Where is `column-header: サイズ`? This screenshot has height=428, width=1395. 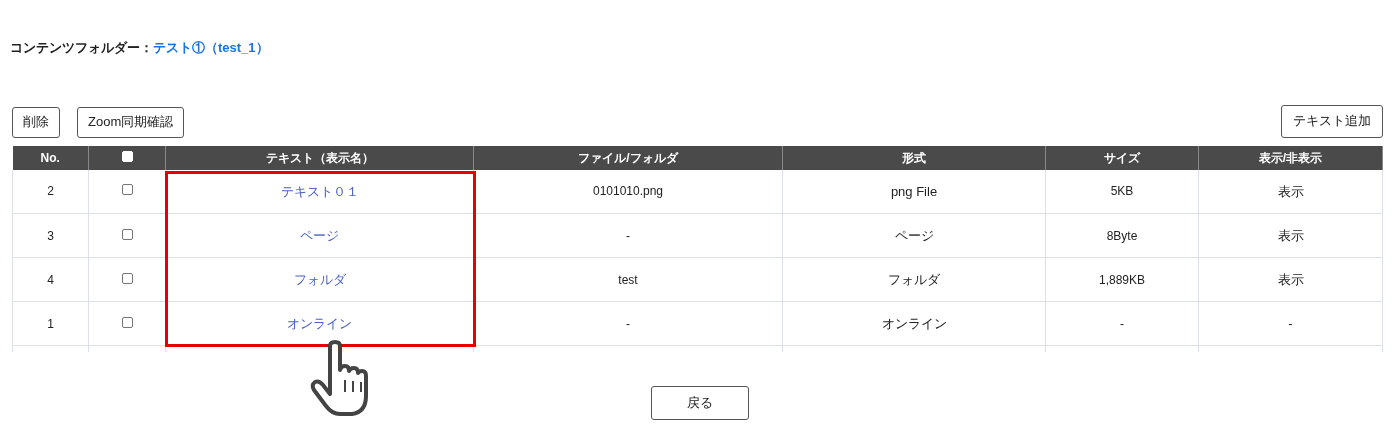
column-header: サイズ is located at coordinates (1122, 157).